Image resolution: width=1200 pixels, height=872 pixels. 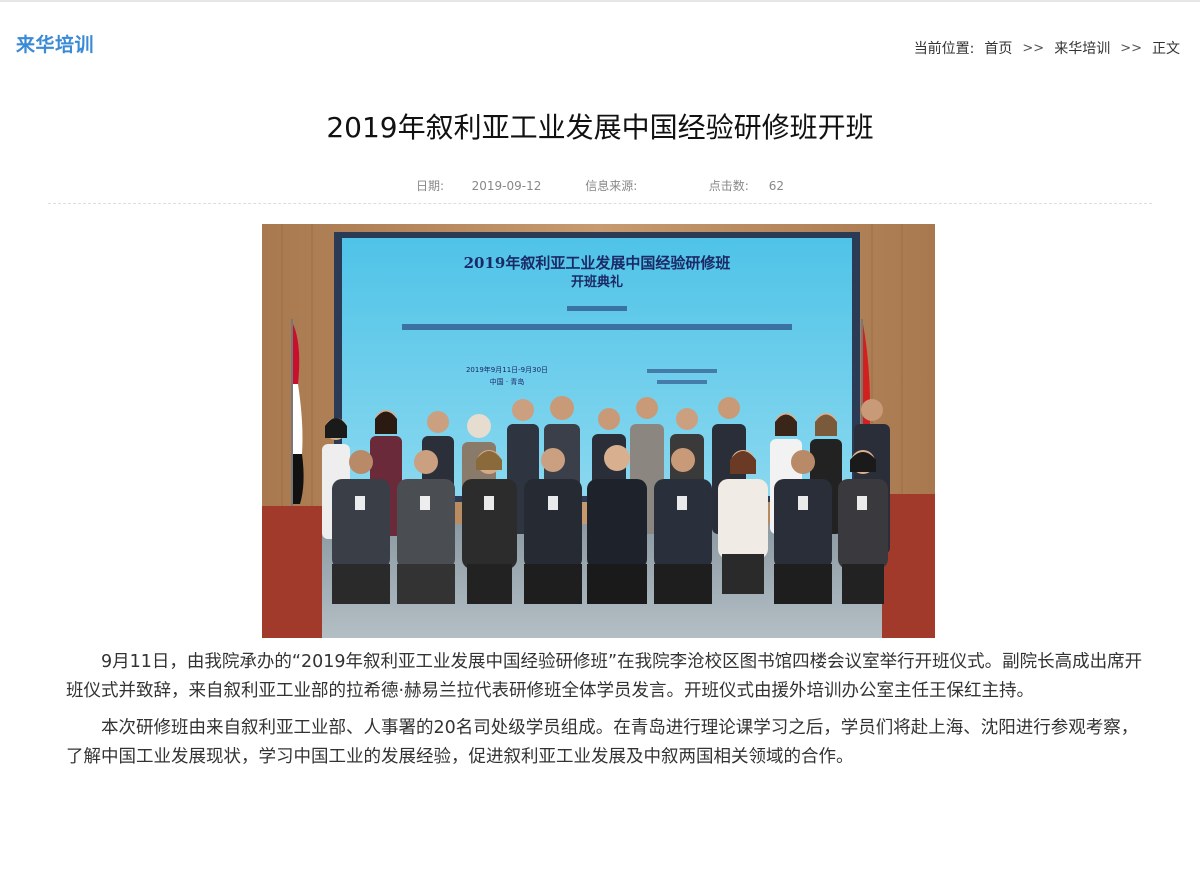 What do you see at coordinates (506, 186) in the screenshot?
I see `date-value: 2019-09-12` at bounding box center [506, 186].